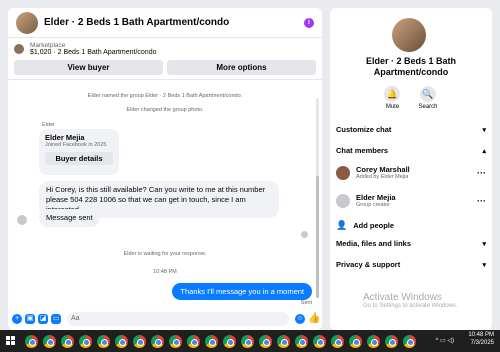 The height and width of the screenshot is (352, 500). I want to click on member-name: Corey Marshall, so click(383, 169).